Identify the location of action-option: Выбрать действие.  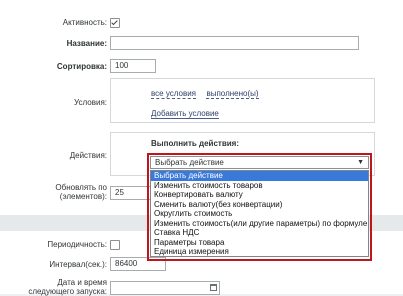
(259, 176).